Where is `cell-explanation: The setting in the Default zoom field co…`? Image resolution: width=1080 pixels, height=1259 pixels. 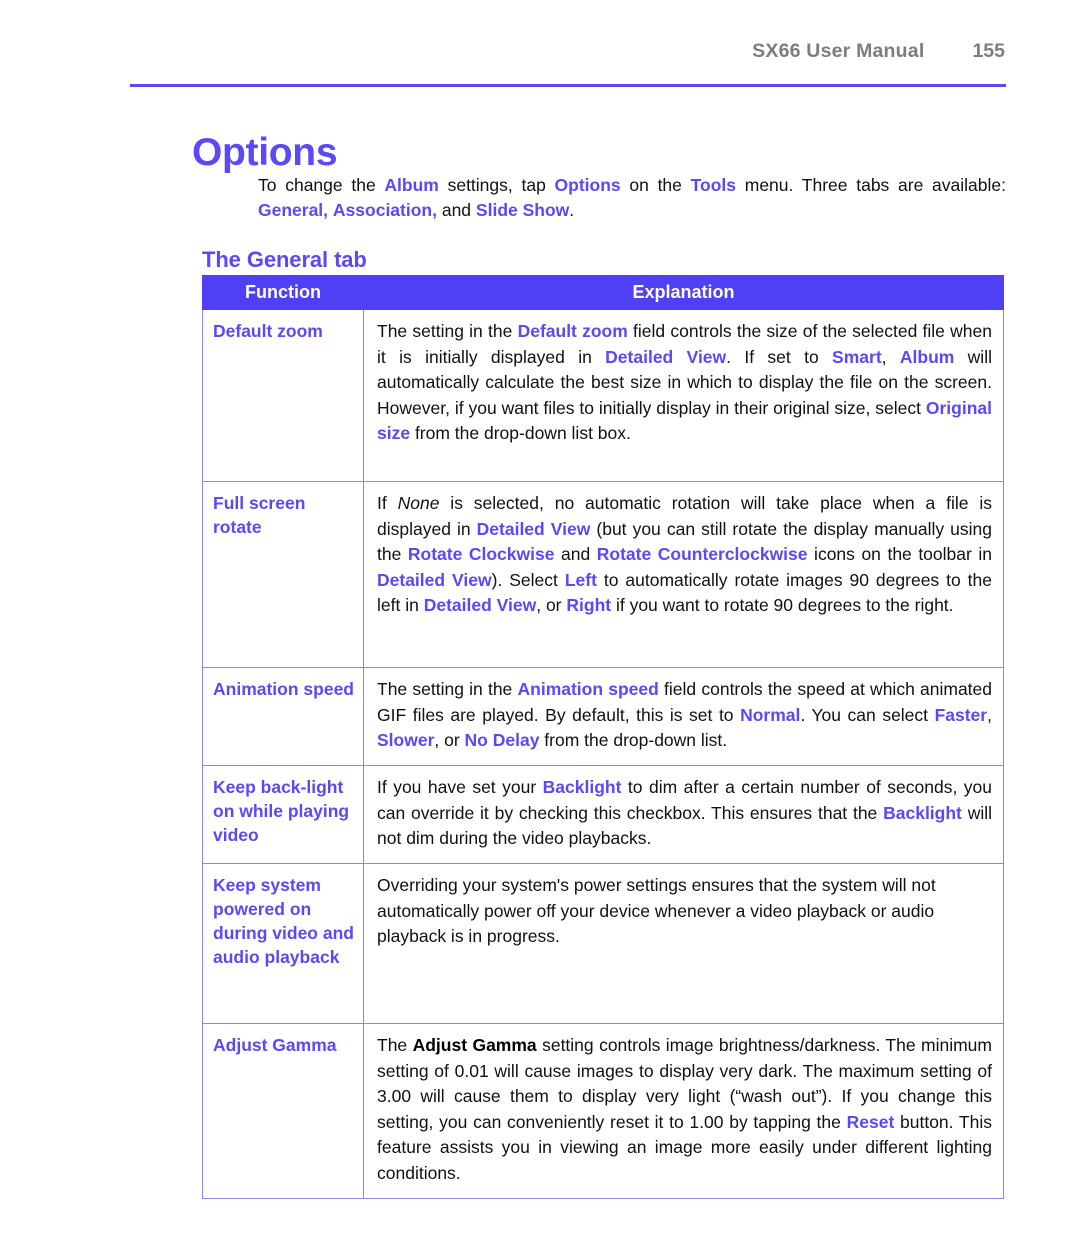
cell-explanation: The setting in the Default zoom field co… is located at coordinates (683, 395).